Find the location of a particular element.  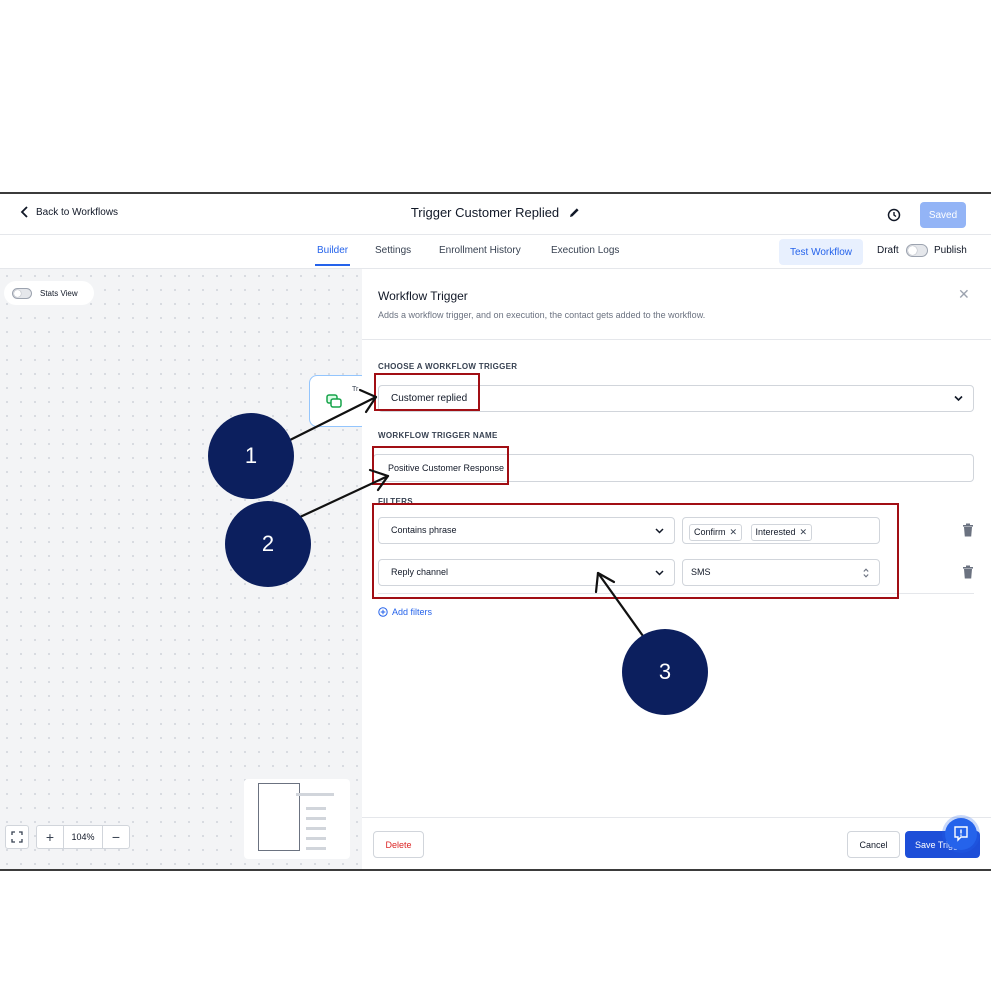

callout-2: 2 is located at coordinates (268, 544).